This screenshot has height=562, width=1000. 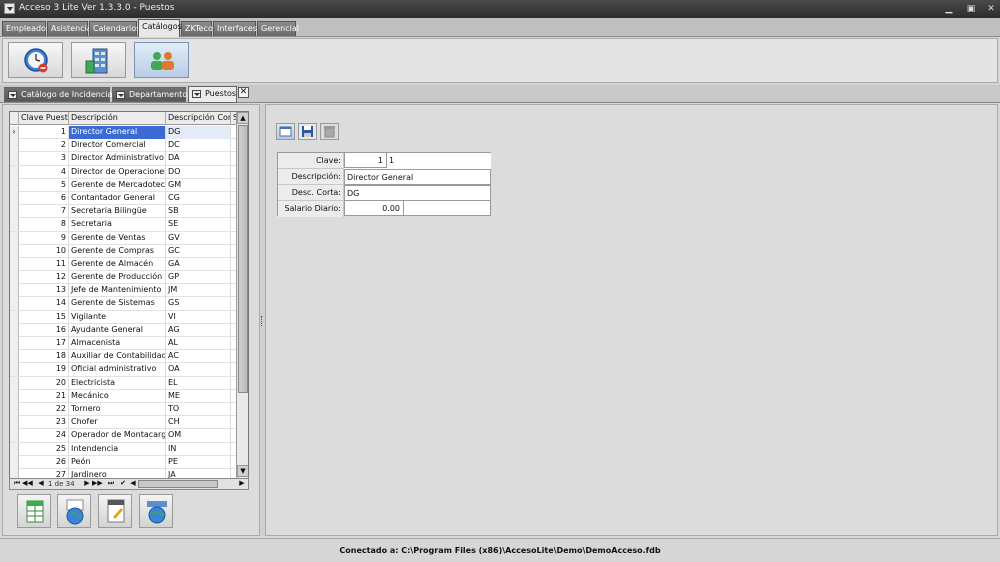 What do you see at coordinates (307, 131) in the screenshot?
I see `save-button` at bounding box center [307, 131].